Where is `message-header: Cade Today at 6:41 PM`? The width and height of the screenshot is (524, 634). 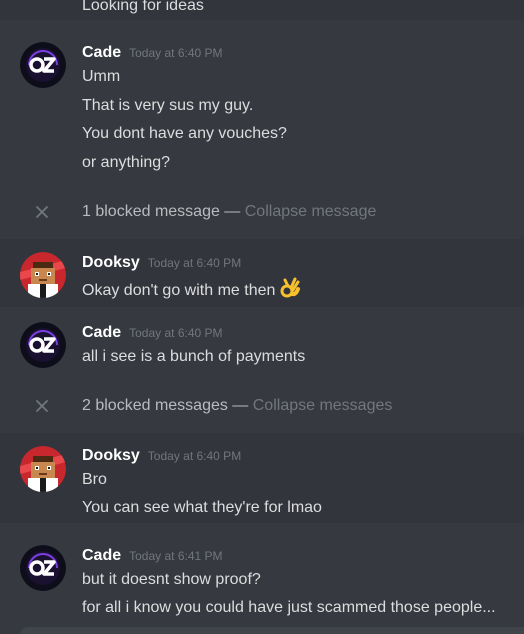 message-header: Cade Today at 6:41 PM is located at coordinates (152, 556).